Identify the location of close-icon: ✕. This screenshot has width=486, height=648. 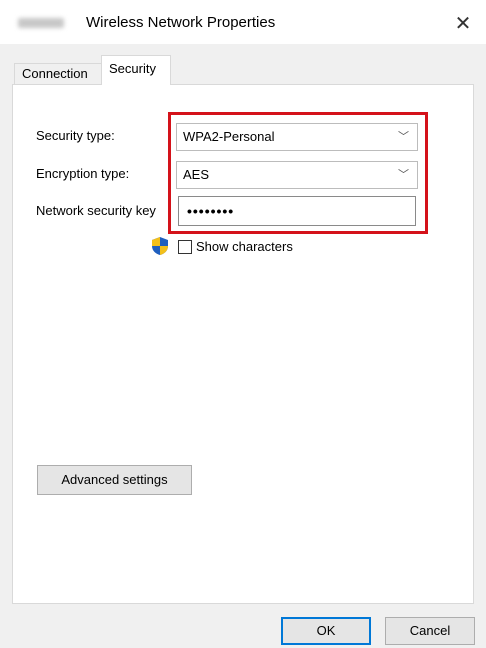
(463, 23).